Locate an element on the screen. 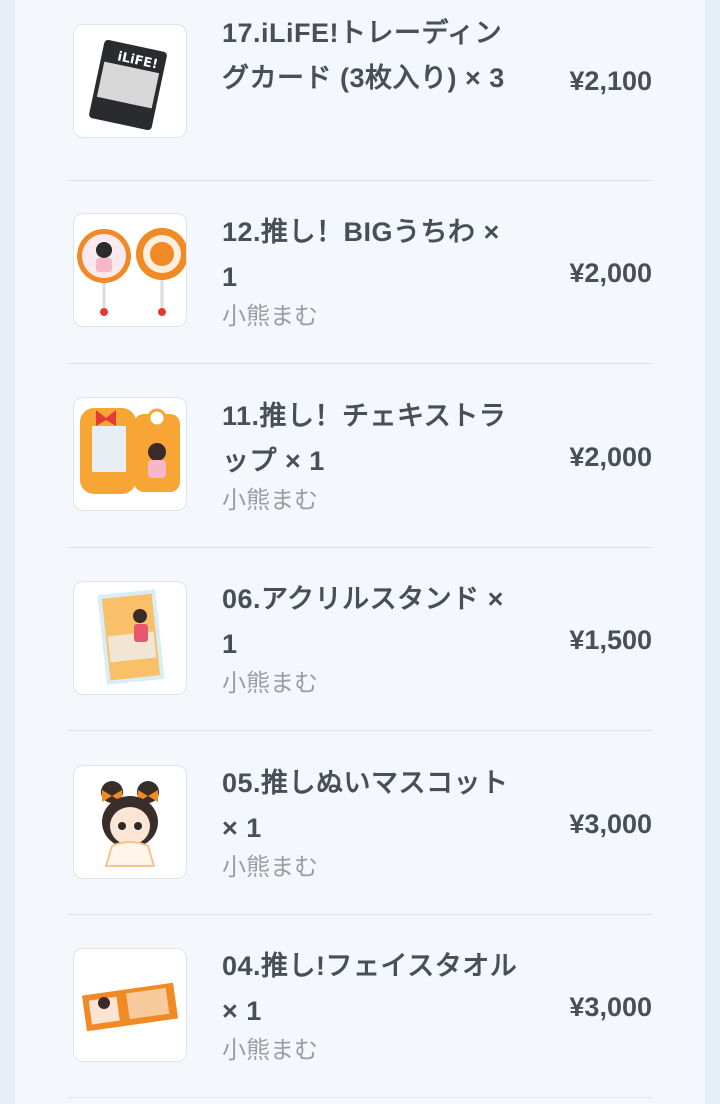 This screenshot has width=720, height=1104. item-title: 11.推し！チェキストラップ × 1 is located at coordinates (364, 438).